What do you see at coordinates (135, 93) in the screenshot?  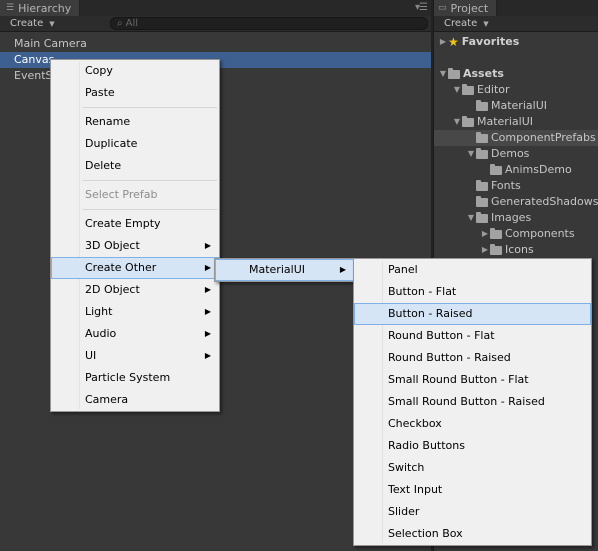 I see `menu-item-paste: Paste` at bounding box center [135, 93].